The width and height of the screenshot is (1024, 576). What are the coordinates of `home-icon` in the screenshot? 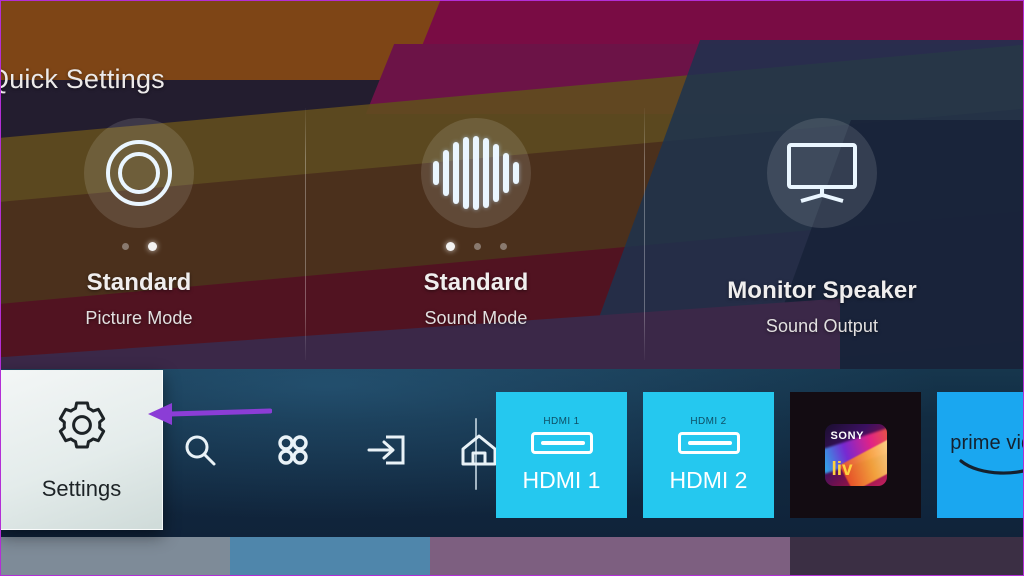 It's located at (479, 450).